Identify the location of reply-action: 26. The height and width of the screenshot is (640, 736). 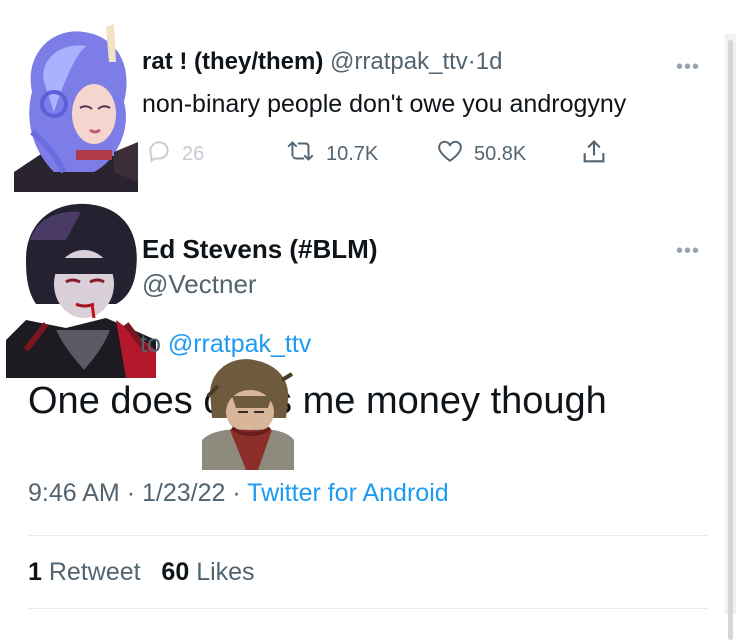
(175, 154).